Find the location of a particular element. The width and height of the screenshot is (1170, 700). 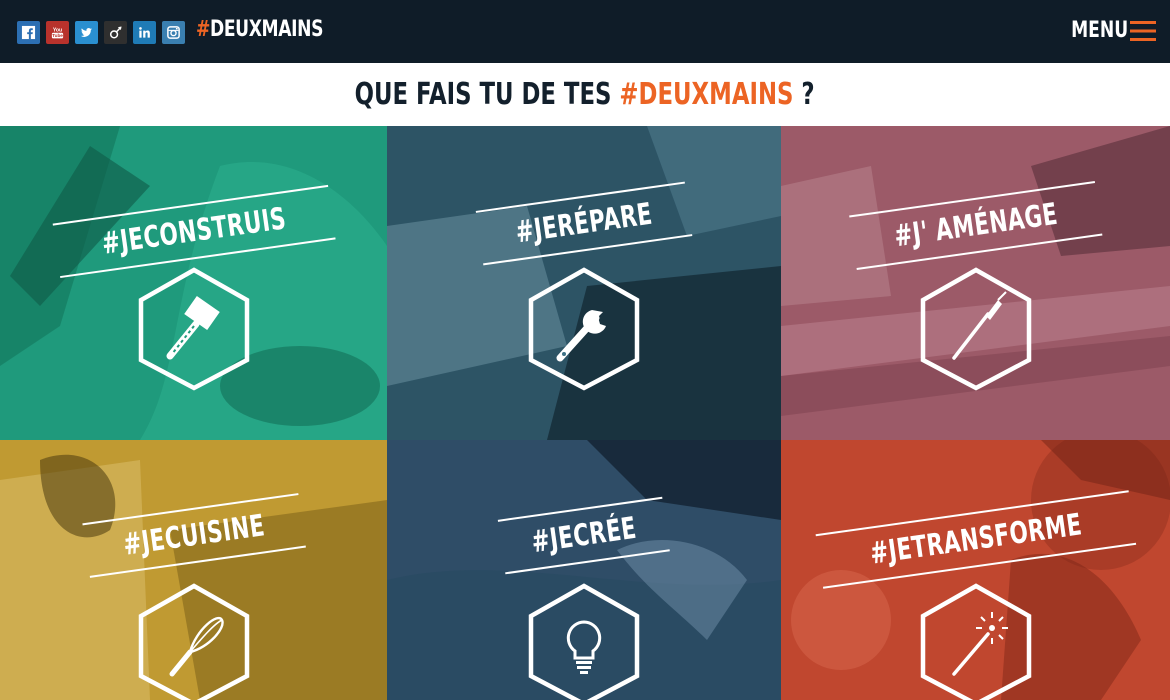

youtube-icon: You Tube is located at coordinates (57, 32).